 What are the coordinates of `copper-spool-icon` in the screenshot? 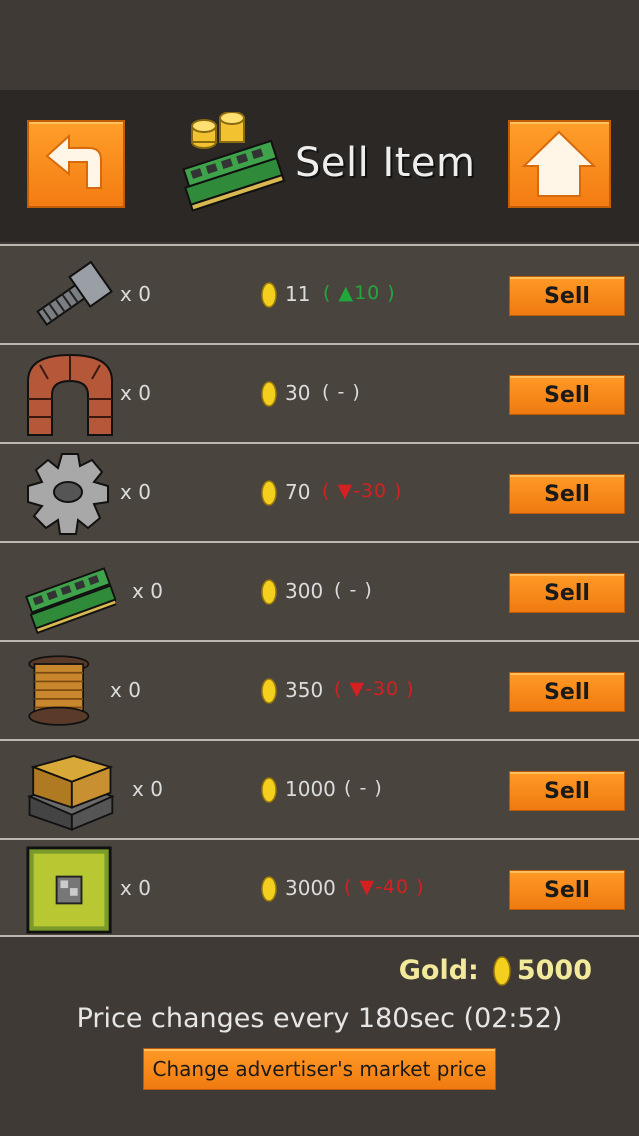 It's located at (59, 690).